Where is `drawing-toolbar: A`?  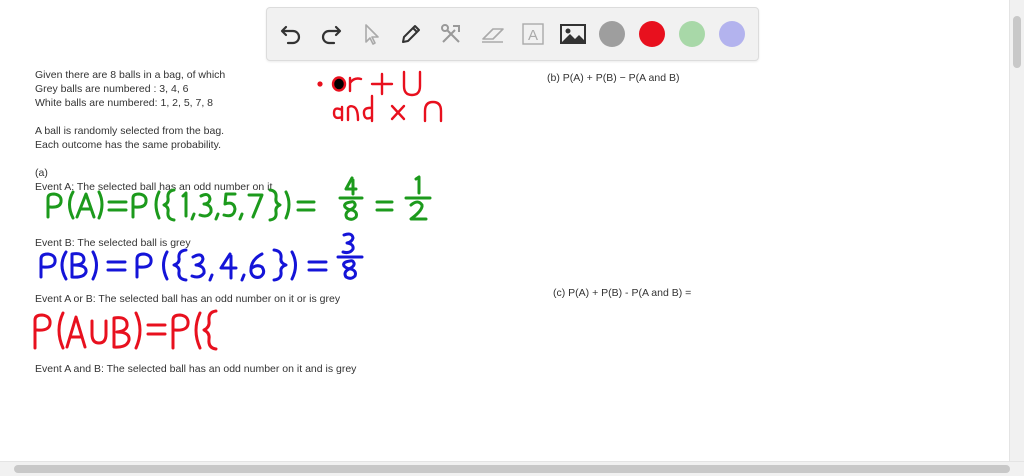 drawing-toolbar: A is located at coordinates (512, 34).